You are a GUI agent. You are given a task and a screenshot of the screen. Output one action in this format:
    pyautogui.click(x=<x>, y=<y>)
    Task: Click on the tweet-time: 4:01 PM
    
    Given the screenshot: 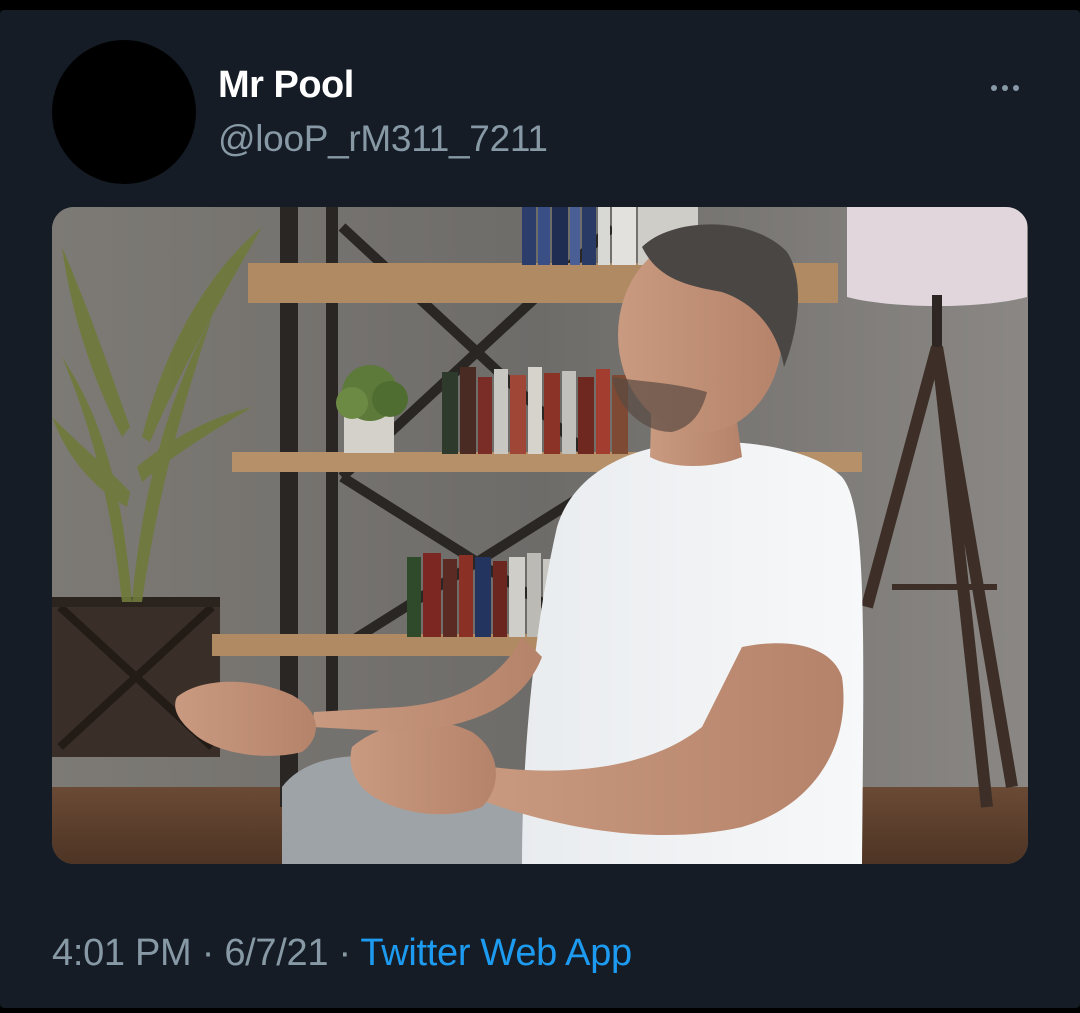 What is the action you would take?
    pyautogui.click(x=122, y=953)
    